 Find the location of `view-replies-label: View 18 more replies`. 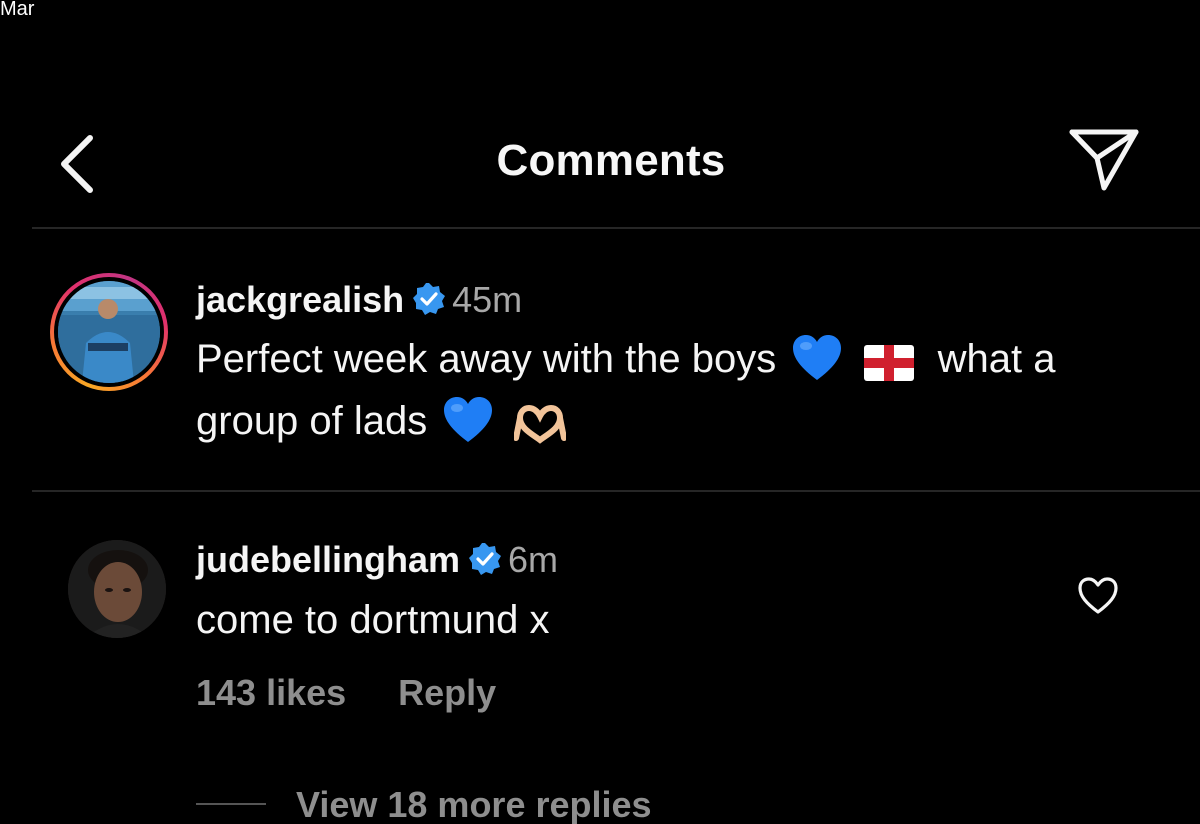

view-replies-label: View 18 more replies is located at coordinates (474, 804).